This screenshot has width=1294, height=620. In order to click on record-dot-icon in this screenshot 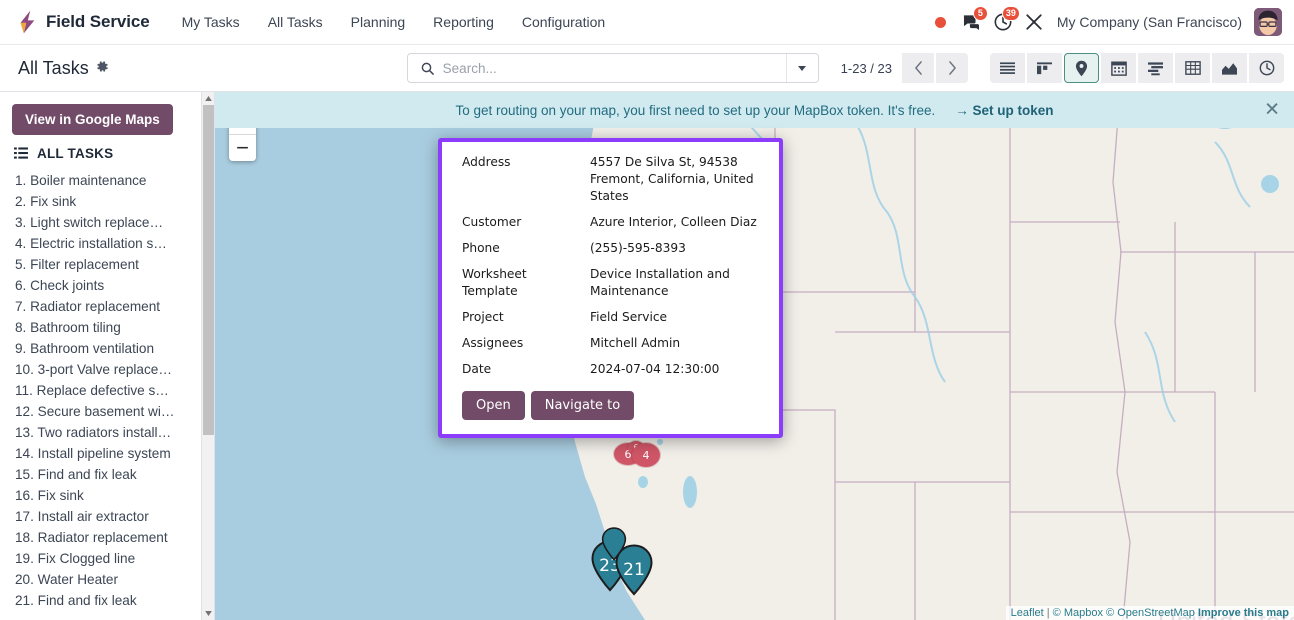, I will do `click(941, 22)`.